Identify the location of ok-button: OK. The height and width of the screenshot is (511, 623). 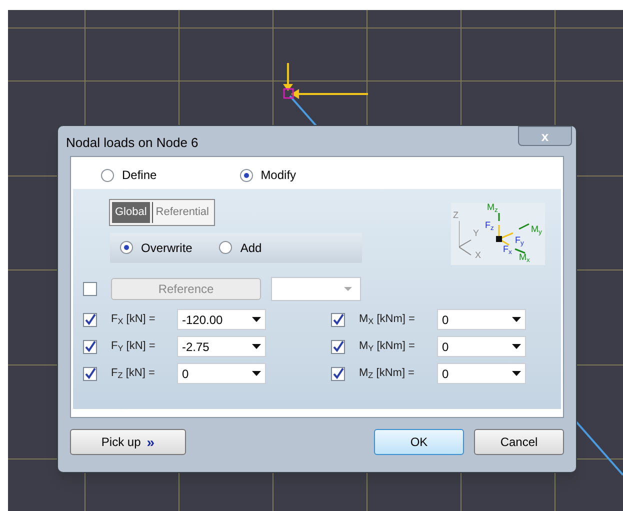
(419, 442).